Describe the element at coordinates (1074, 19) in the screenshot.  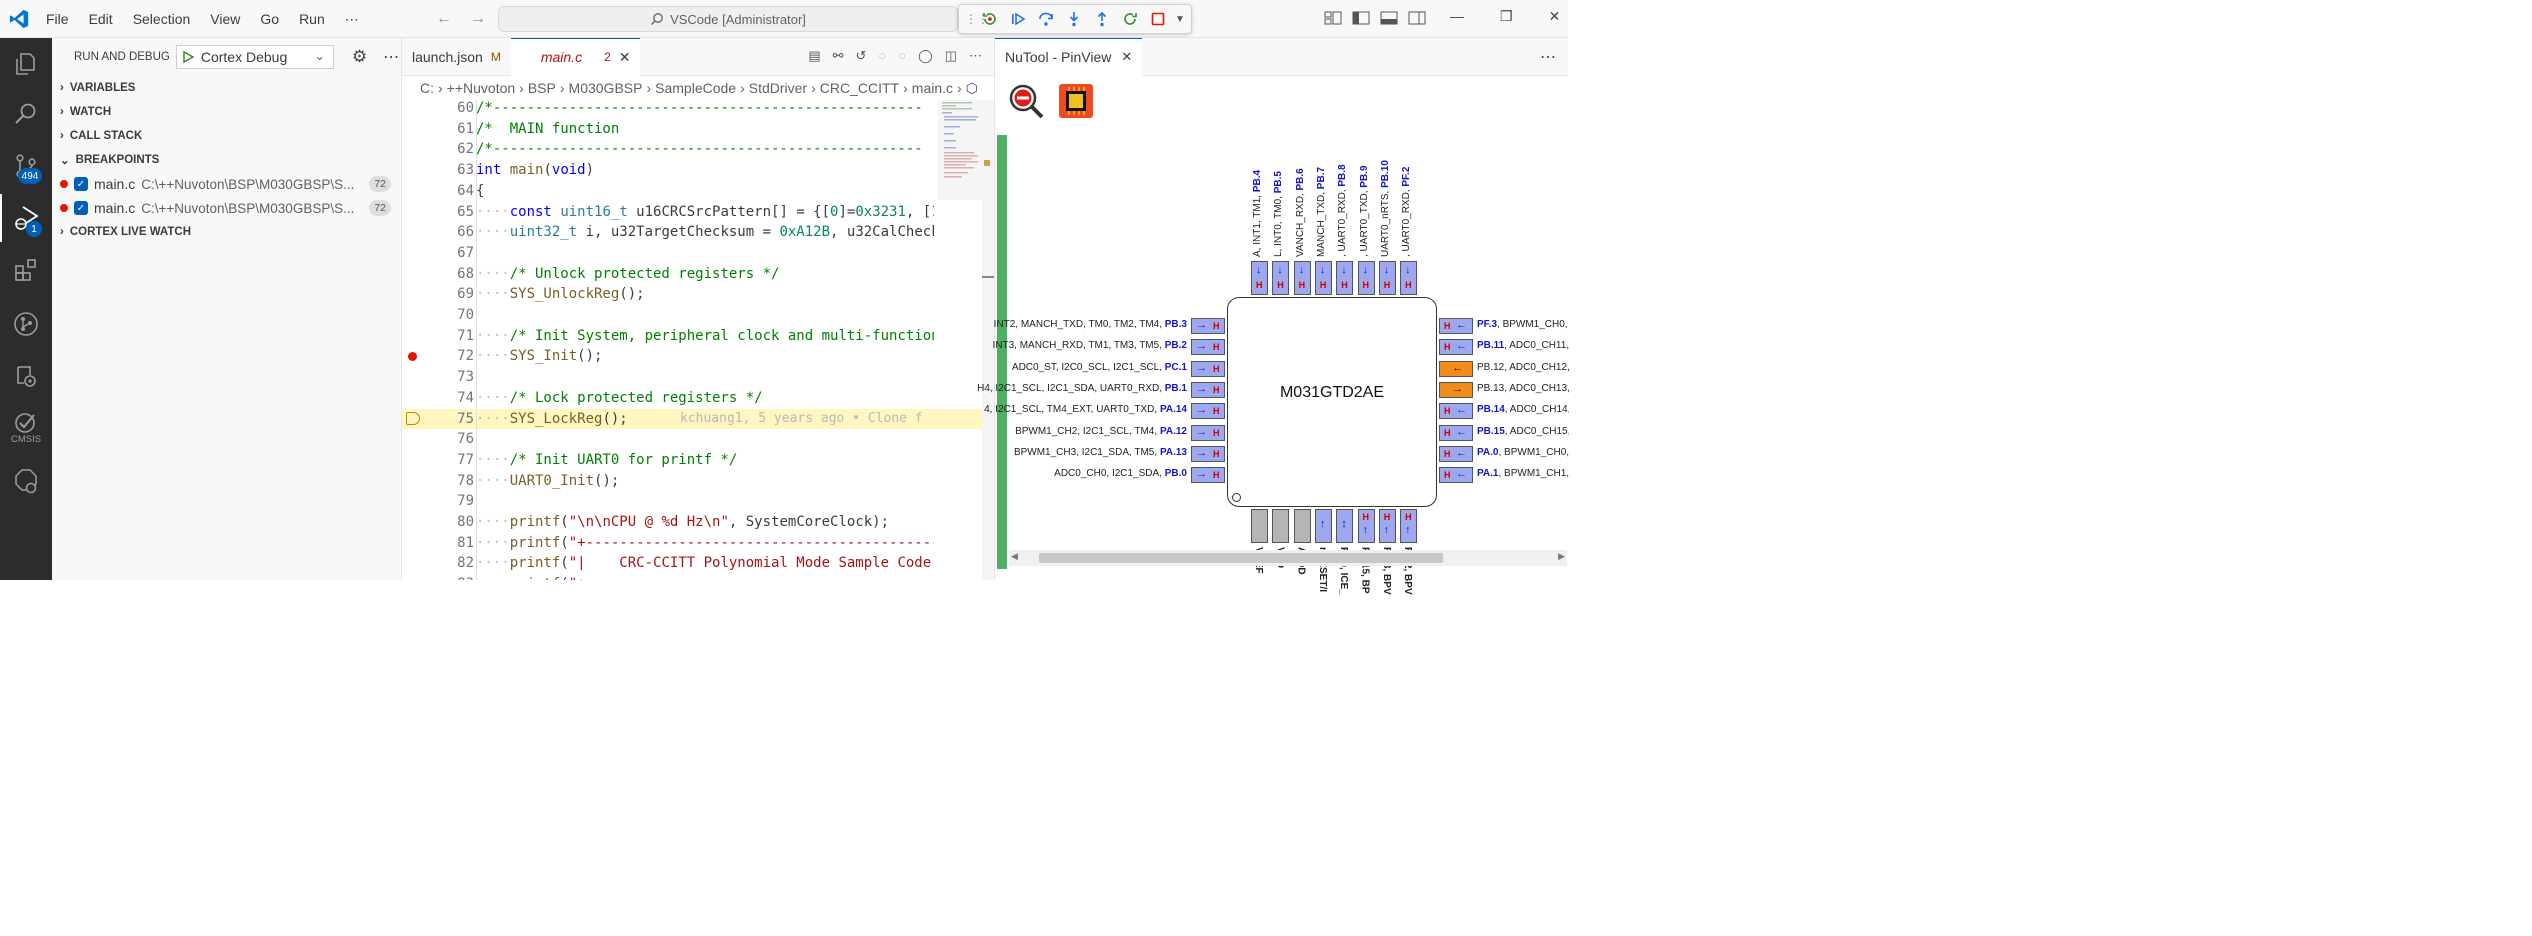
I see `step-into-icon` at that location.